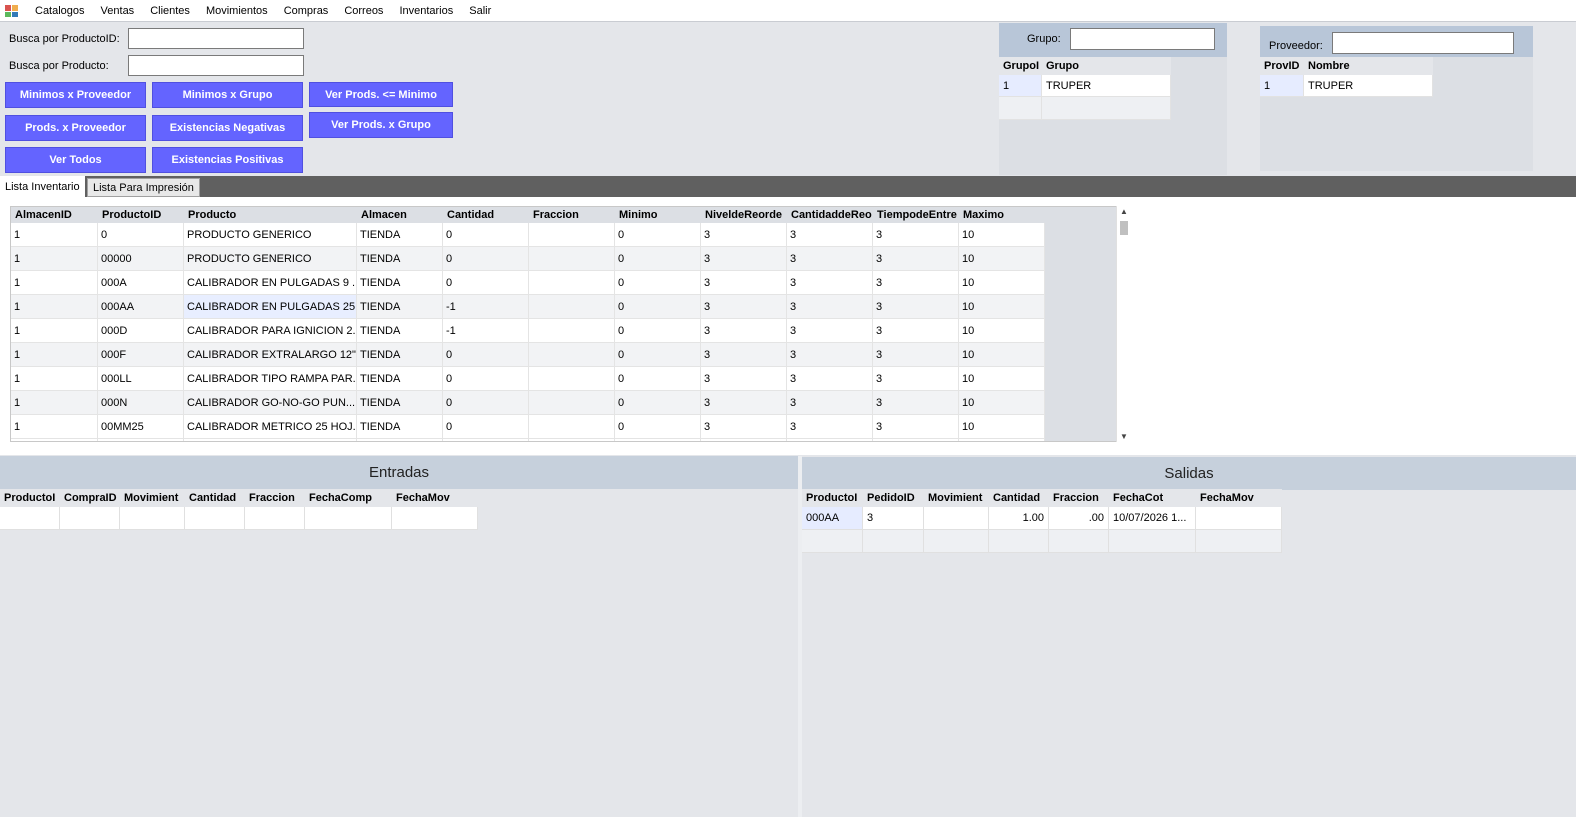  I want to click on table-cell: 000D, so click(141, 331).